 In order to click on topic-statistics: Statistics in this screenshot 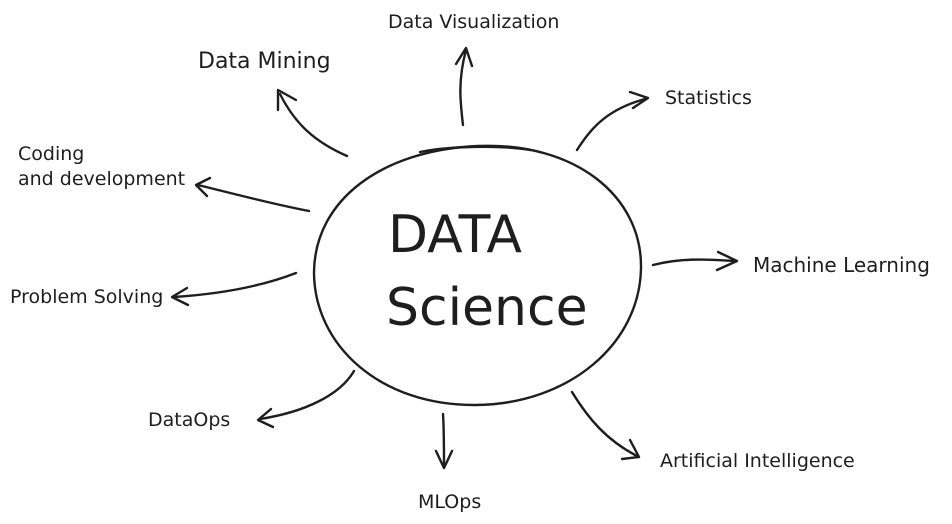, I will do `click(708, 98)`.